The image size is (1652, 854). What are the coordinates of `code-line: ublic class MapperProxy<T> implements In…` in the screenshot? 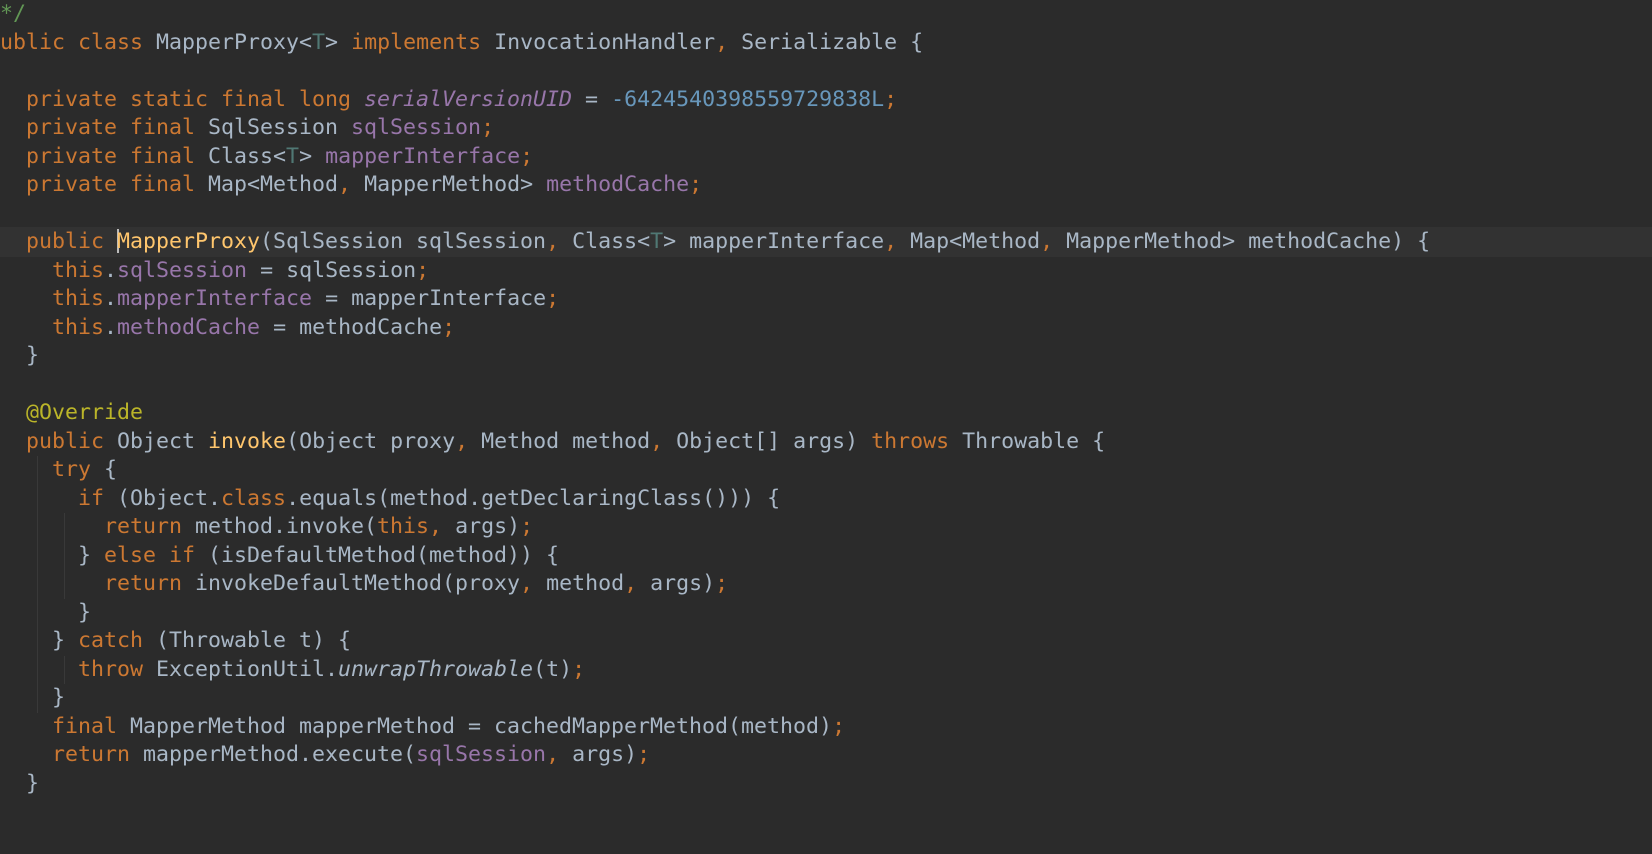 It's located at (826, 43).